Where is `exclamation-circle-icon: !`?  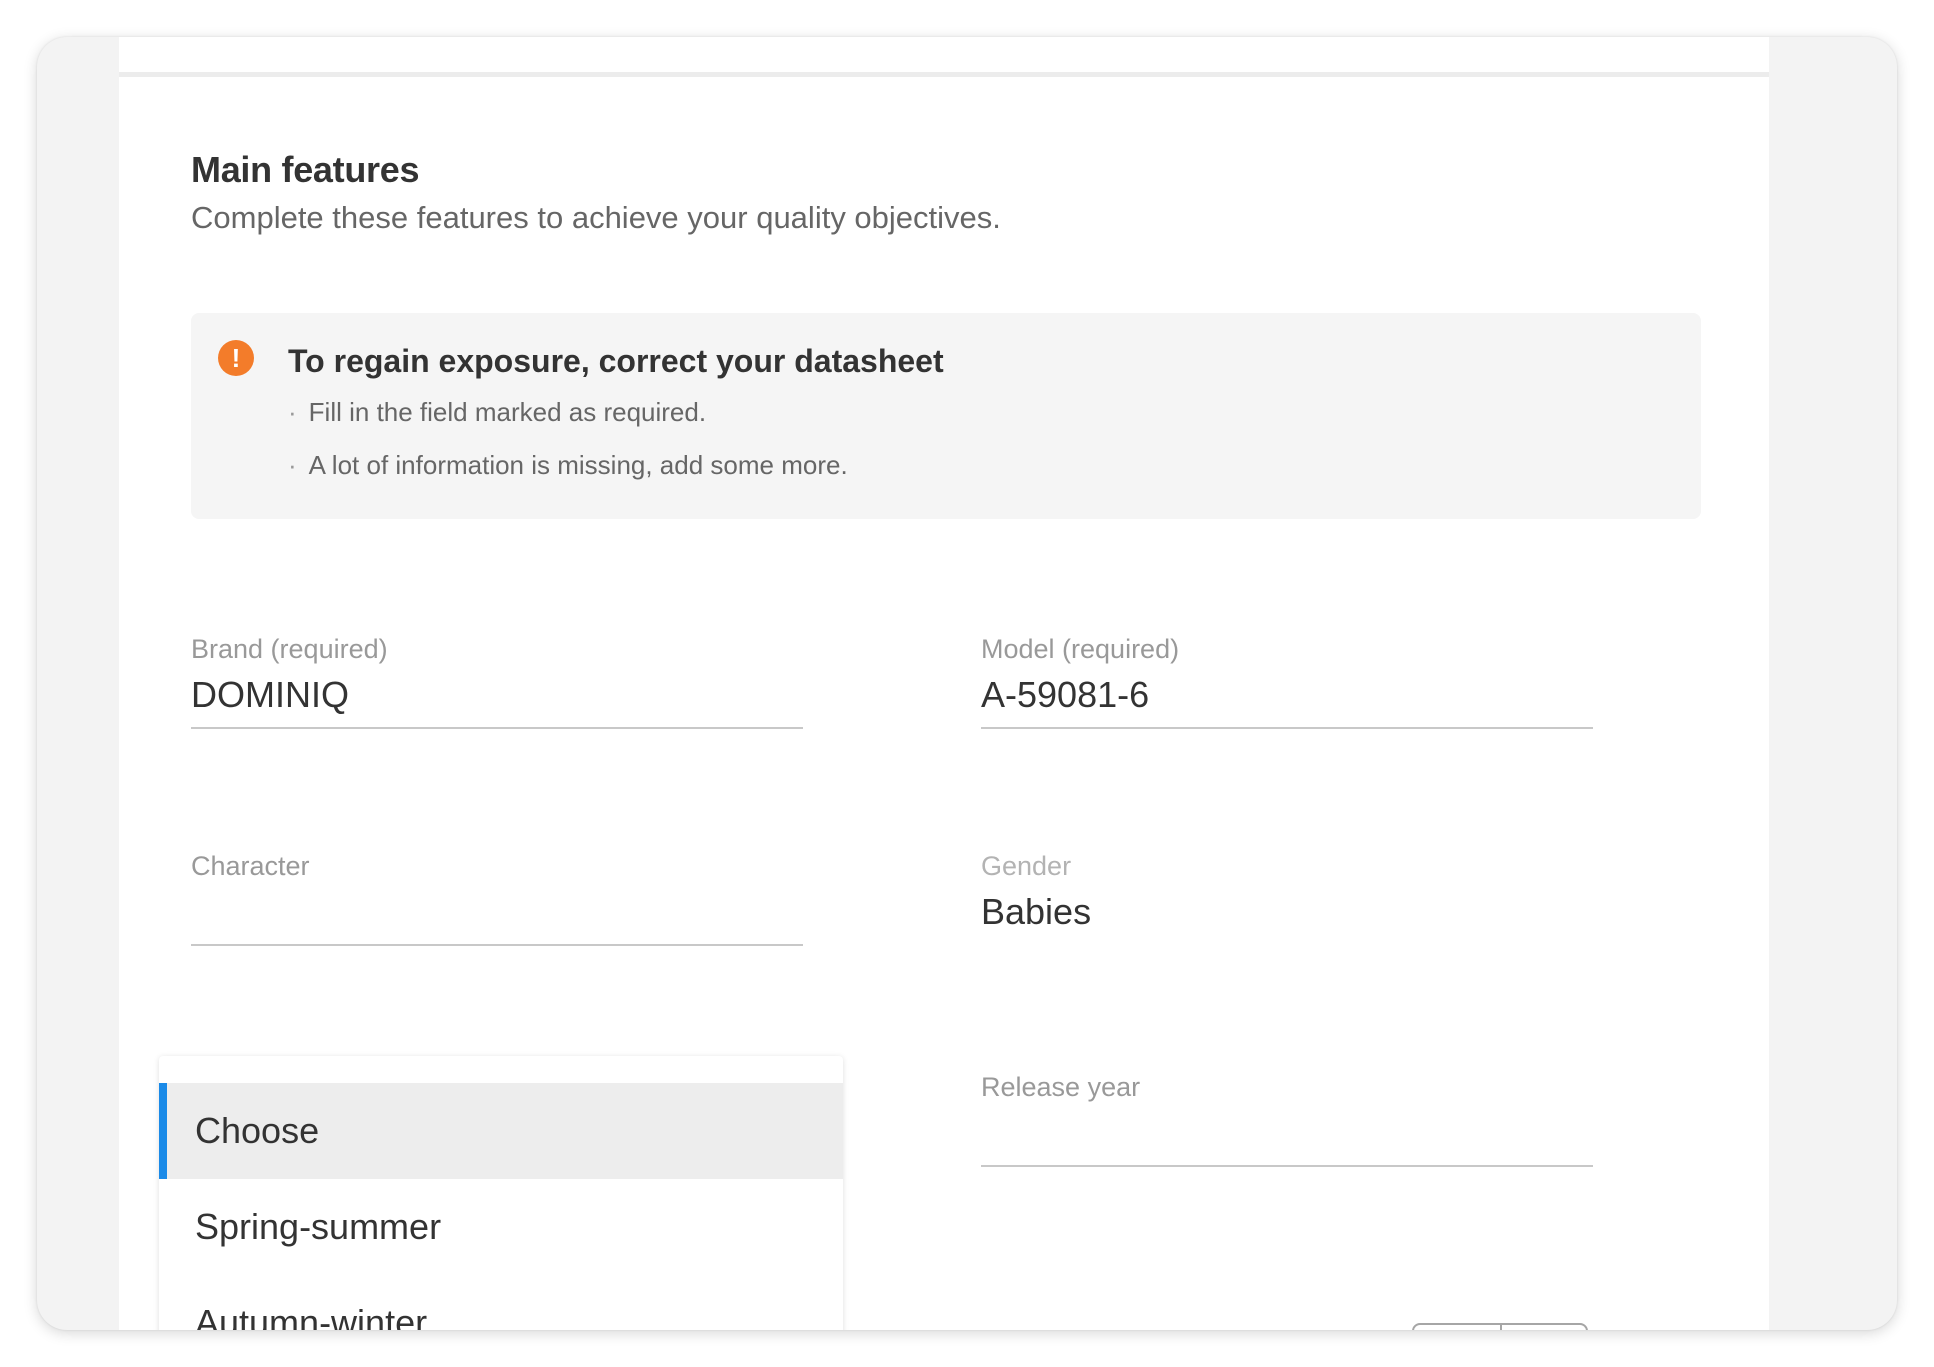 exclamation-circle-icon: ! is located at coordinates (236, 358).